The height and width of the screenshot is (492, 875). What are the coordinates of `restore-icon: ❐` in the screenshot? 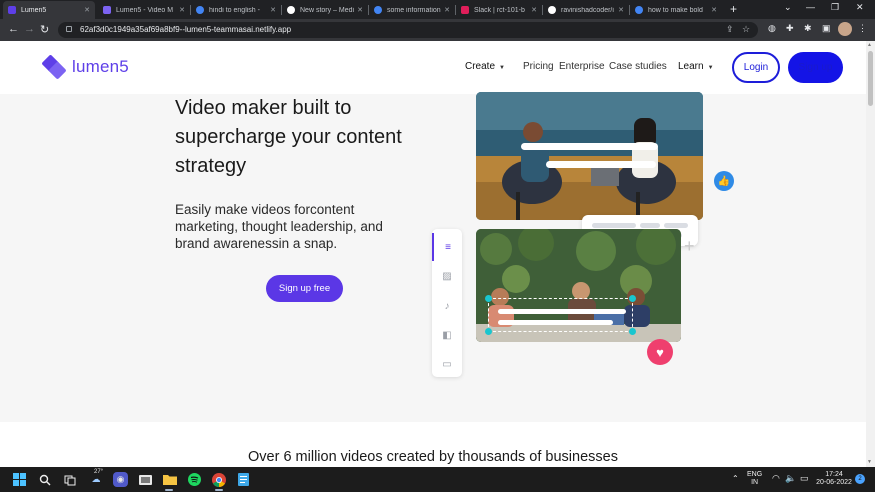 It's located at (835, 7).